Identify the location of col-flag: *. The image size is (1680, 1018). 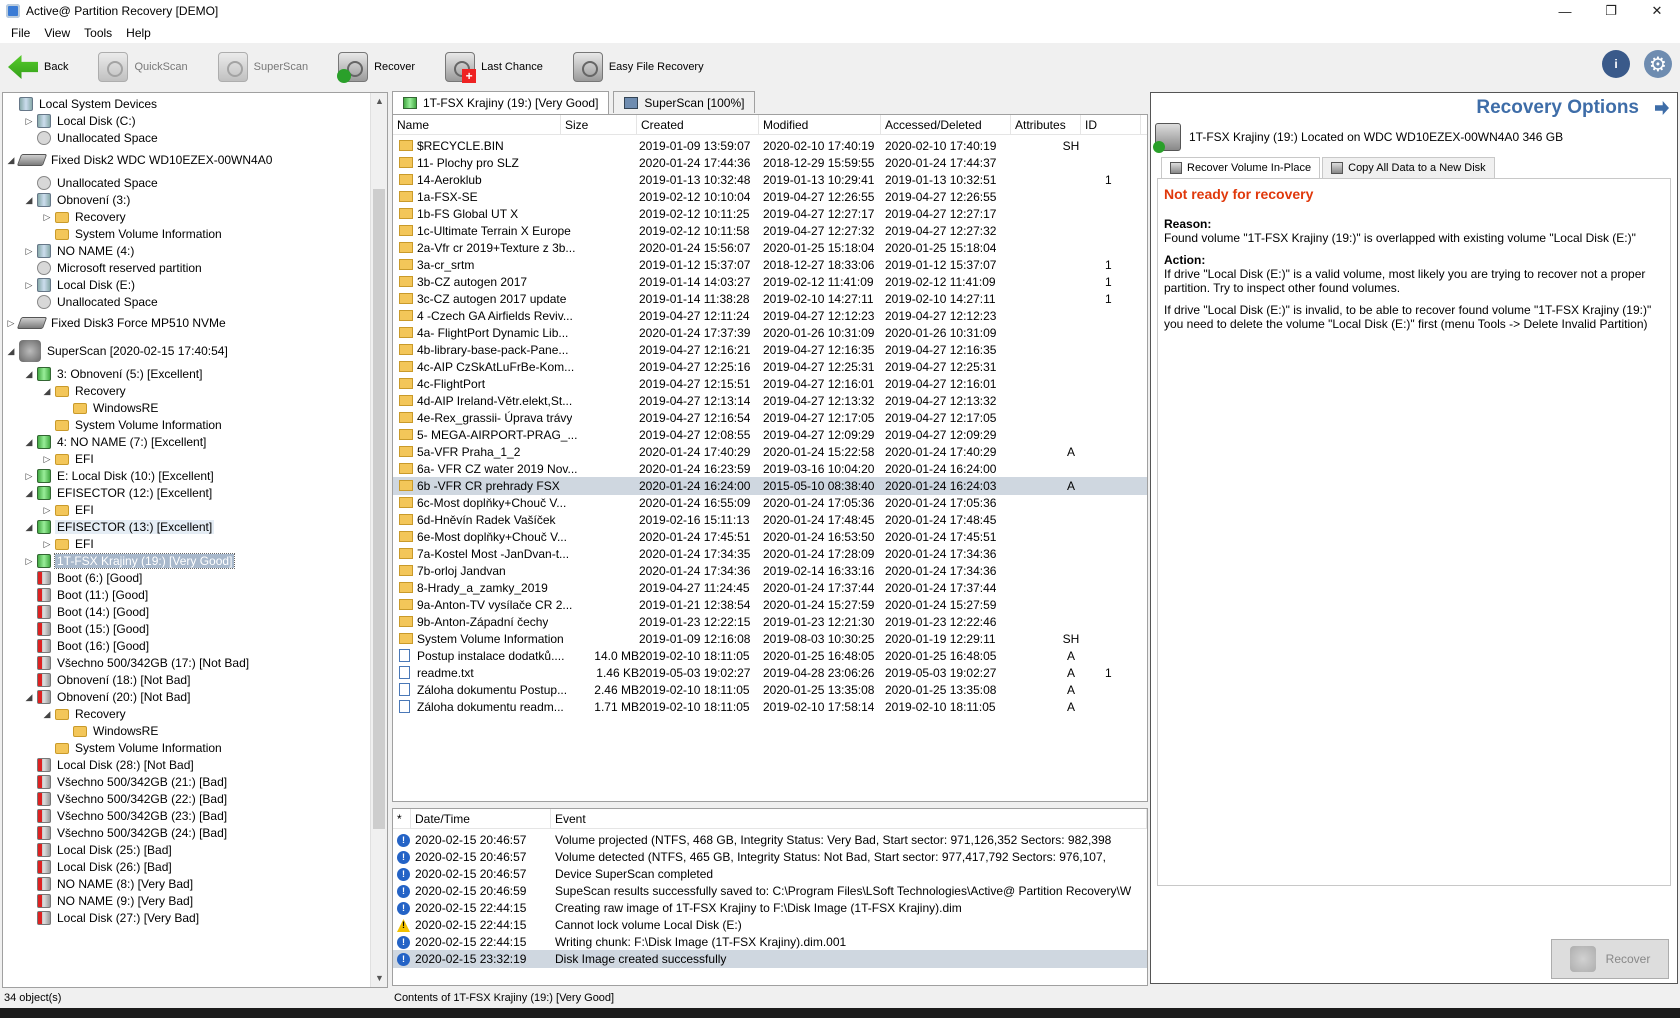
(402, 818).